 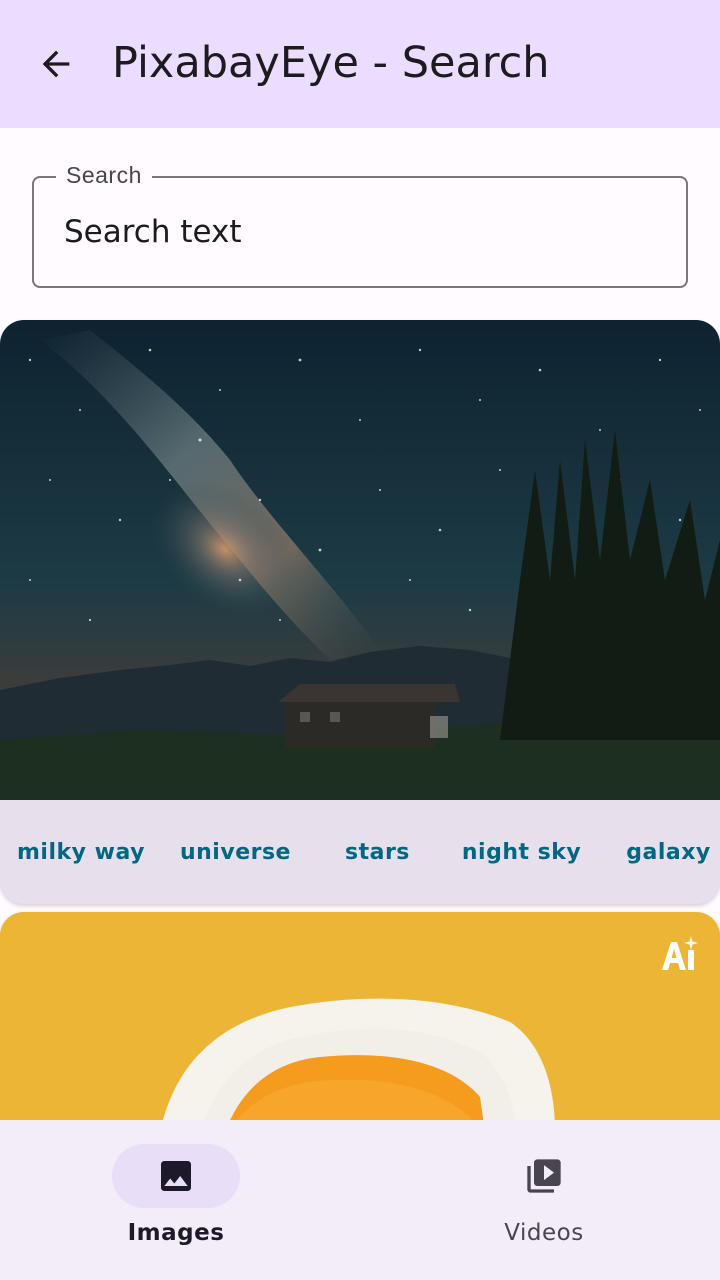 What do you see at coordinates (668, 852) in the screenshot?
I see `tag-chip: galaxy` at bounding box center [668, 852].